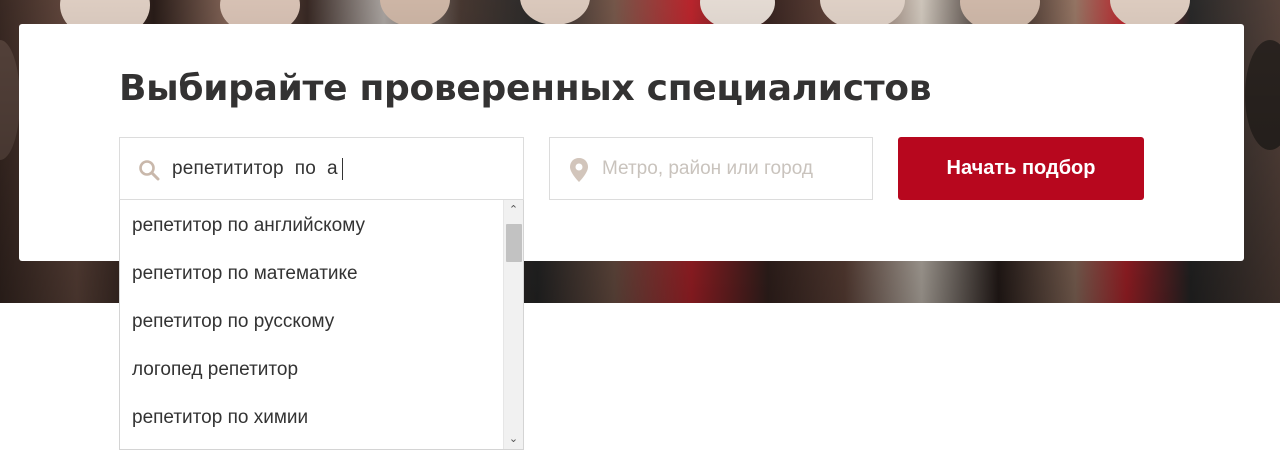 The width and height of the screenshot is (1280, 468). Describe the element at coordinates (311, 274) in the screenshot. I see `suggestion-item: репетитор по математике` at that location.